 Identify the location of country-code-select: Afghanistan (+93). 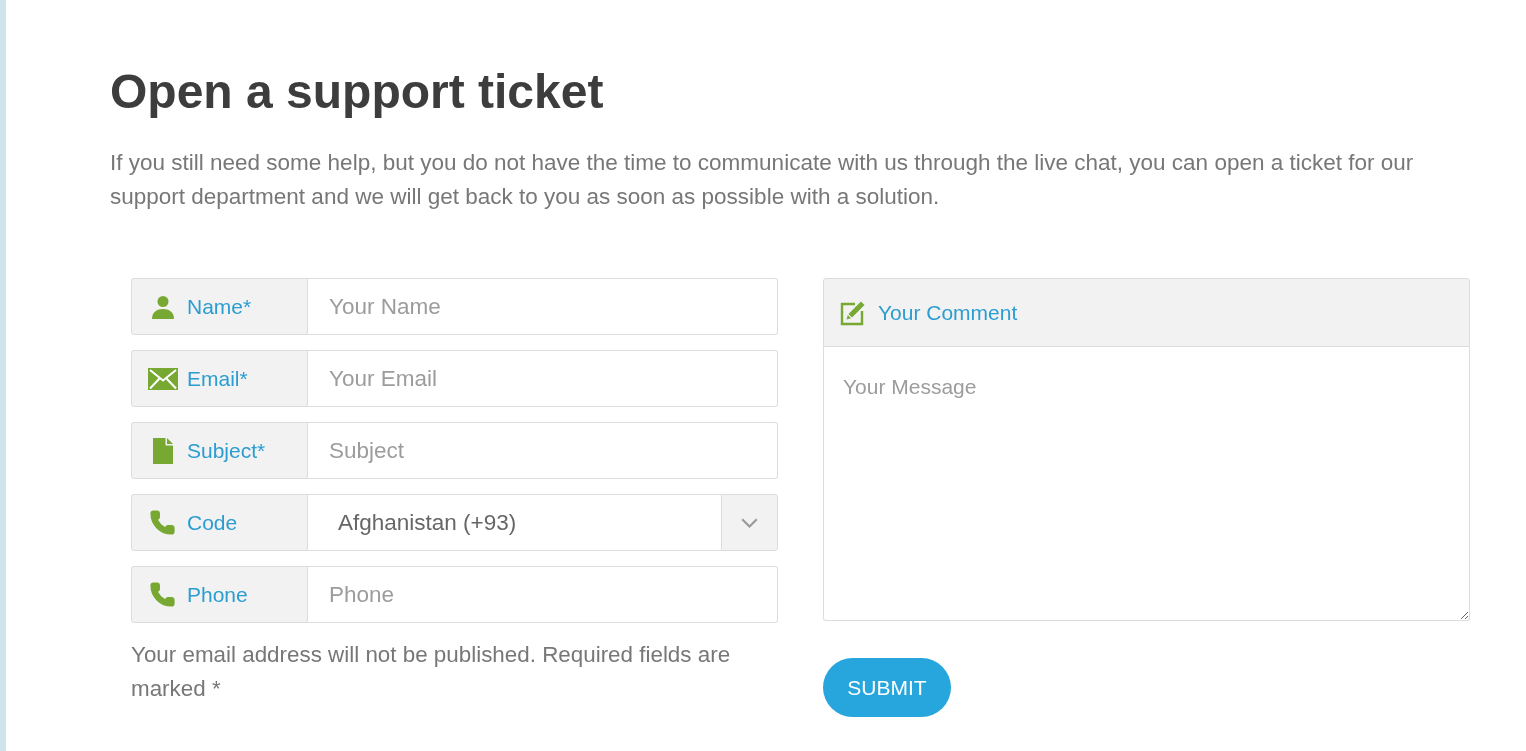
(514, 522).